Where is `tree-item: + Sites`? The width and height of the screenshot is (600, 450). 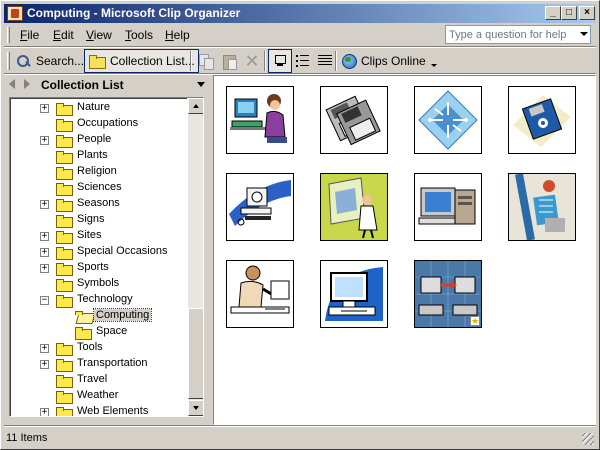 tree-item: + Sites is located at coordinates (99, 236).